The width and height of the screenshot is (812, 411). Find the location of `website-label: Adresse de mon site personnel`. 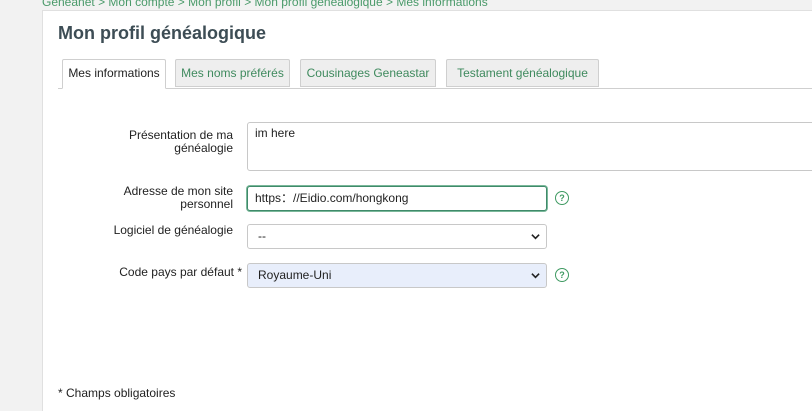

website-label: Adresse de mon site personnel is located at coordinates (178, 197).